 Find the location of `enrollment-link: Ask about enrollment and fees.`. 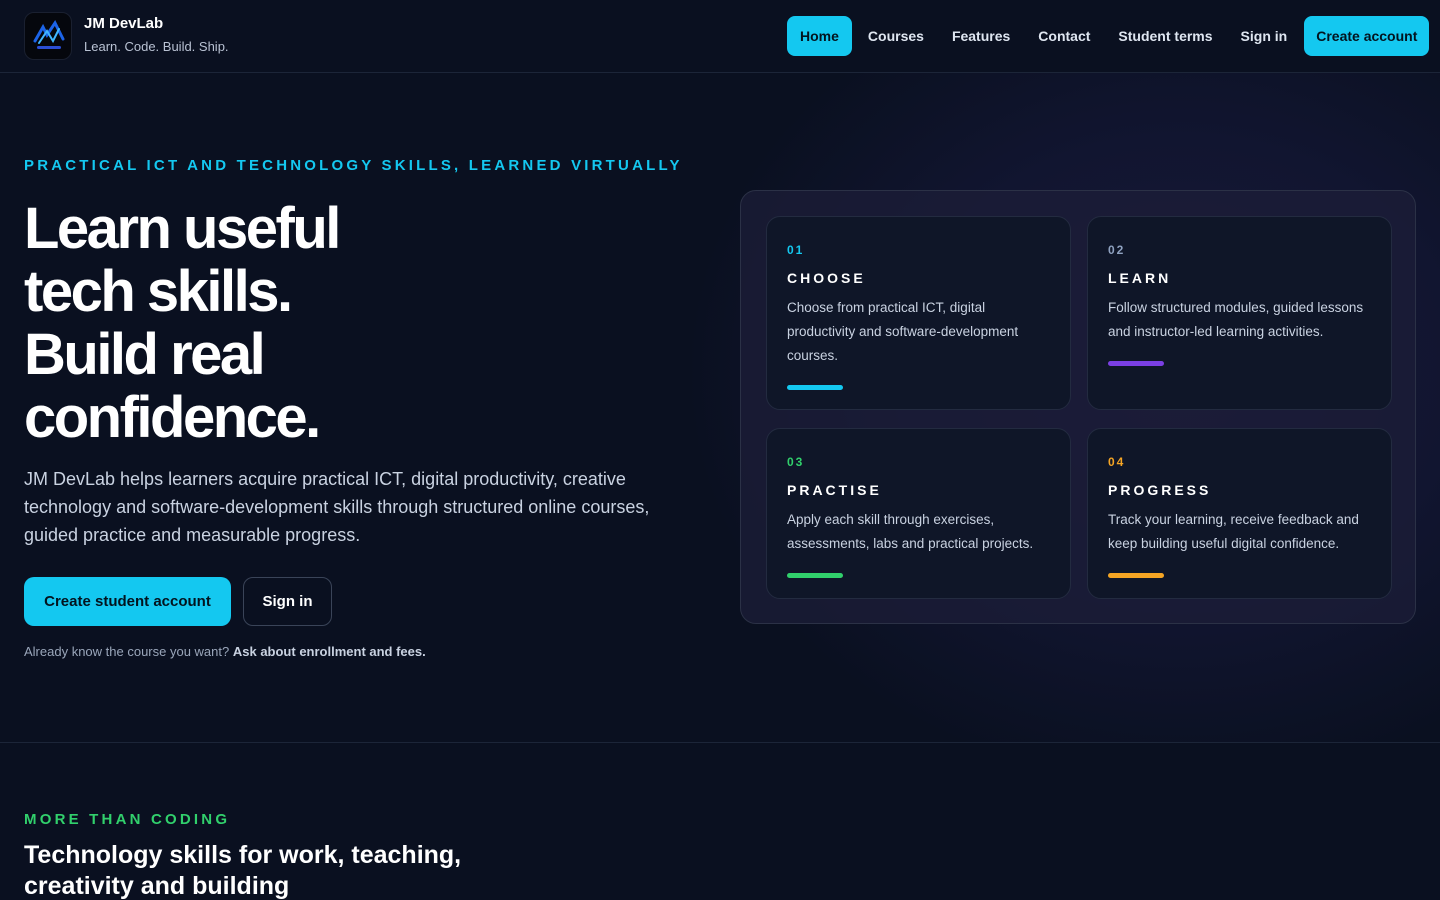

enrollment-link: Ask about enrollment and fees. is located at coordinates (329, 651).